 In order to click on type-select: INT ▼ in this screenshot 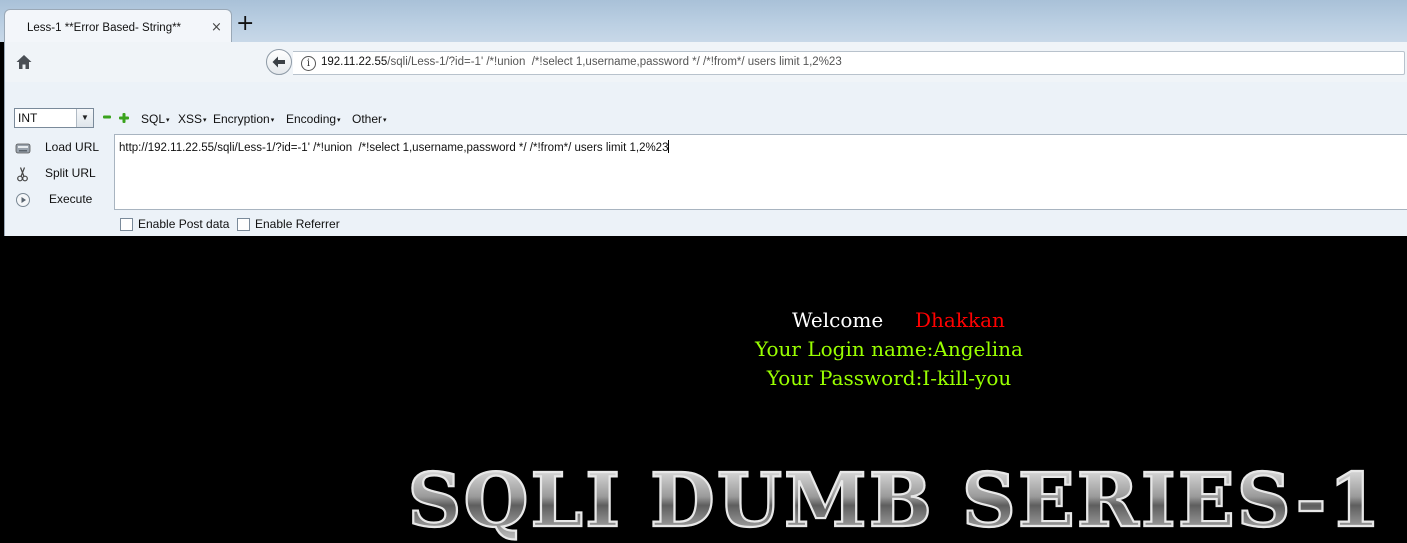, I will do `click(54, 118)`.